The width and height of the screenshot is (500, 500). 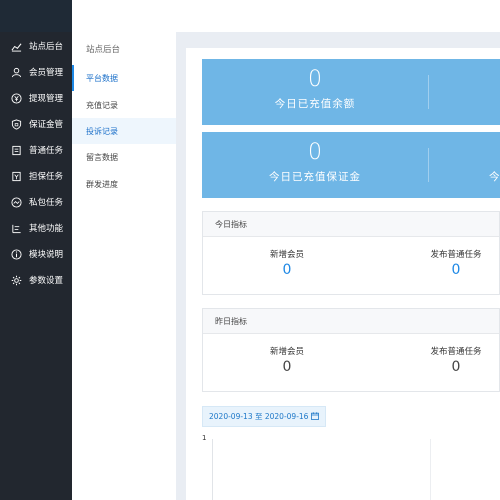 I want to click on sidebar-item-label: 提现管理, so click(x=46, y=99).